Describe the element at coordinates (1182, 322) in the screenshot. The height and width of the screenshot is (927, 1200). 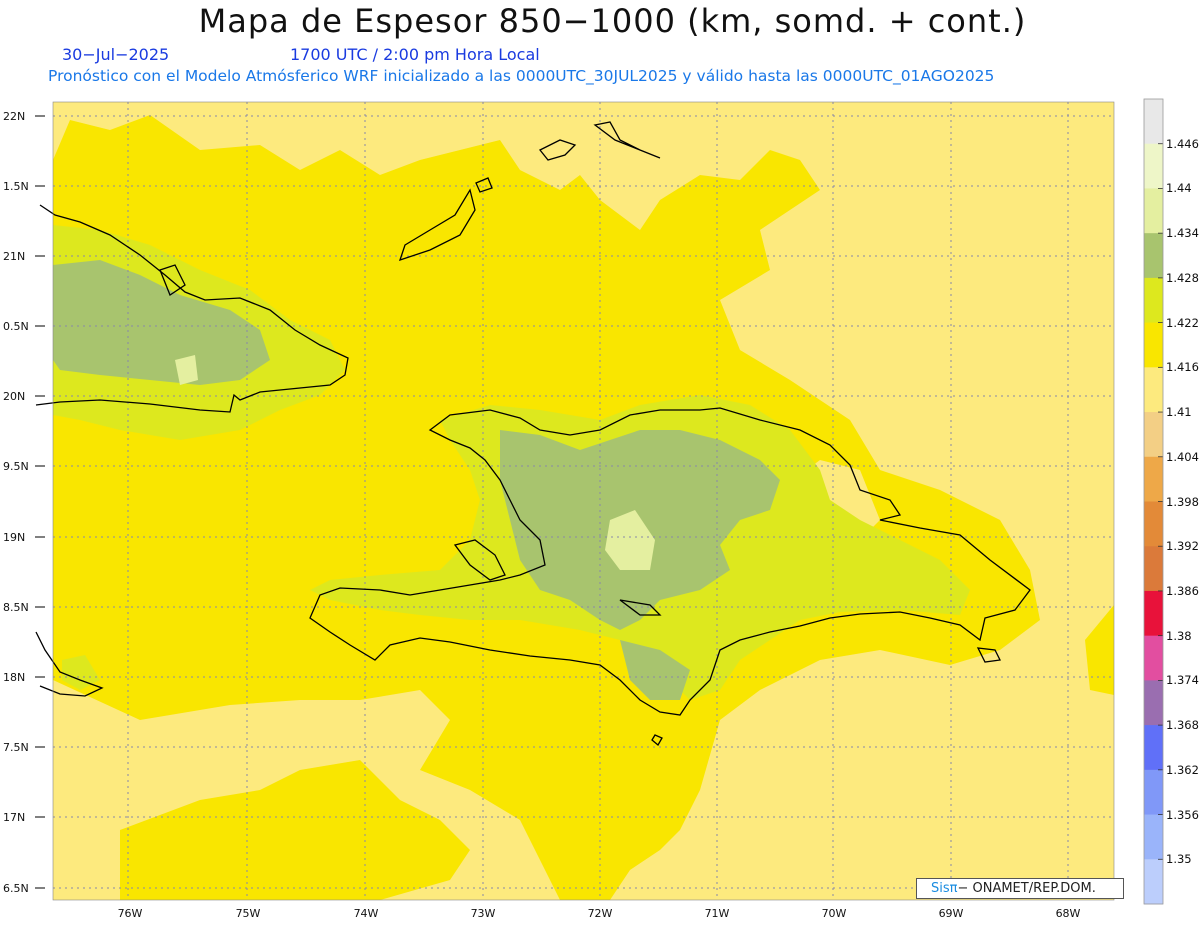
I see `legend-label: 1.422` at that location.